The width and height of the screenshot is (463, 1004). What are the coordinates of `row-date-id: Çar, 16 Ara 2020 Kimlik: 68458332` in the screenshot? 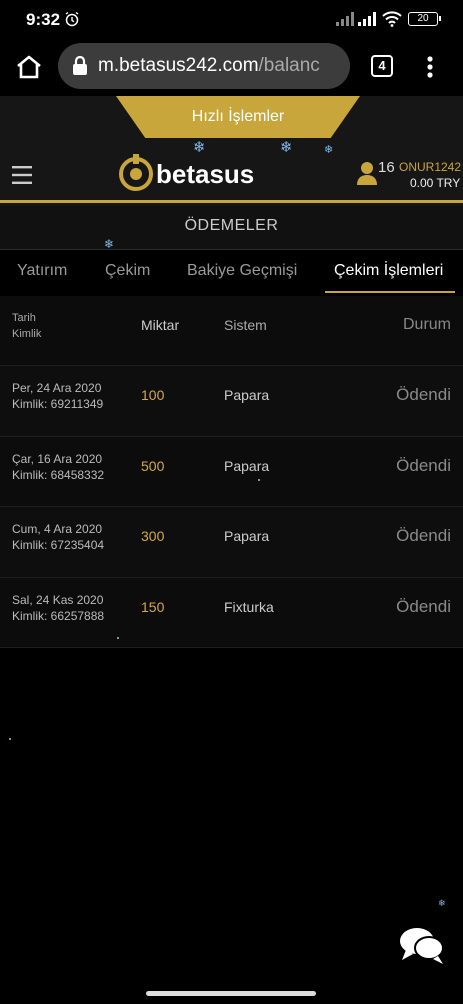 It's located at (58, 467).